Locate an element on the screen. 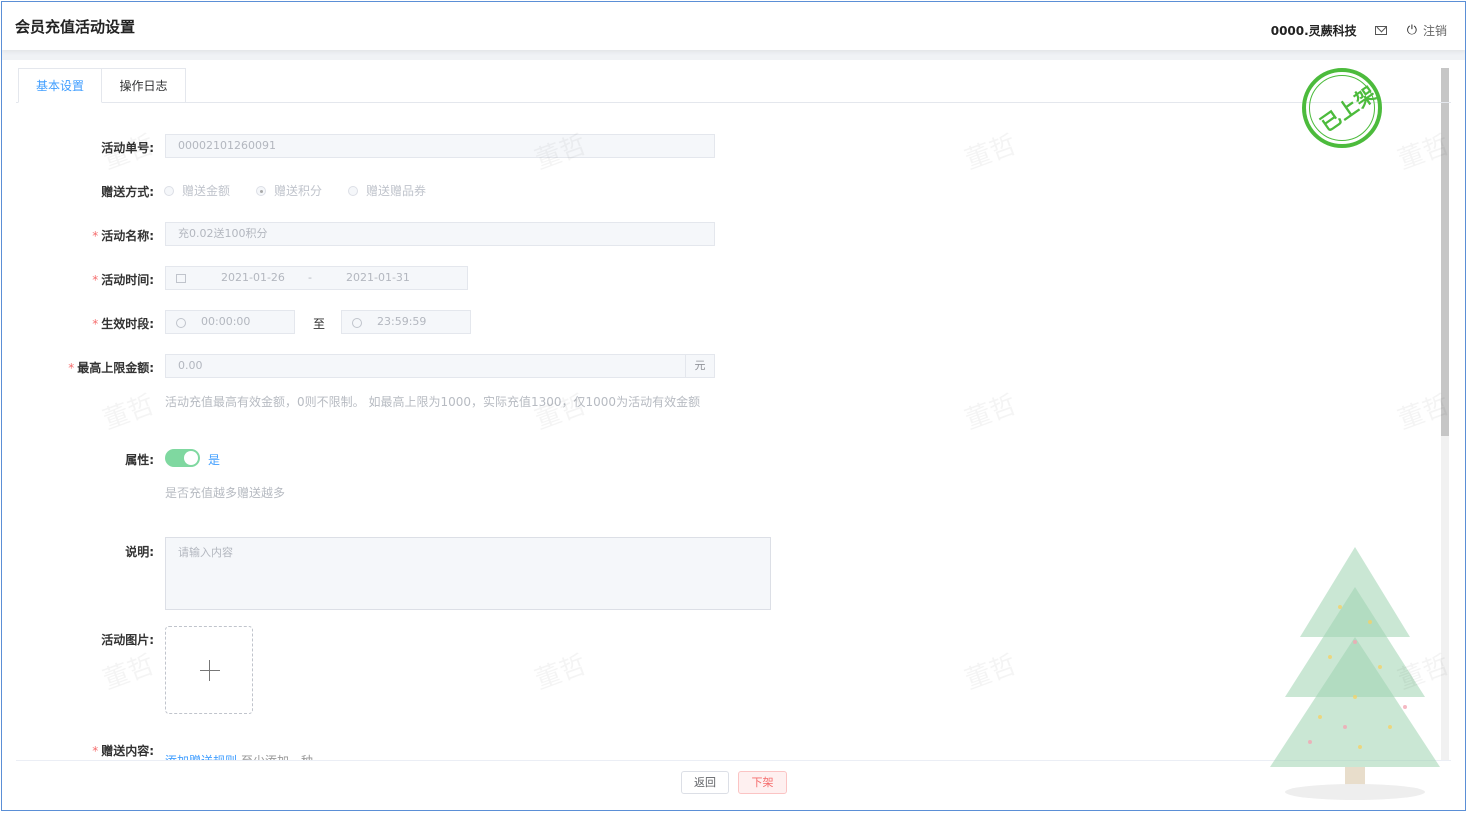 This screenshot has width=1469, height=814. period-start-value: 00:00:00 is located at coordinates (226, 321).